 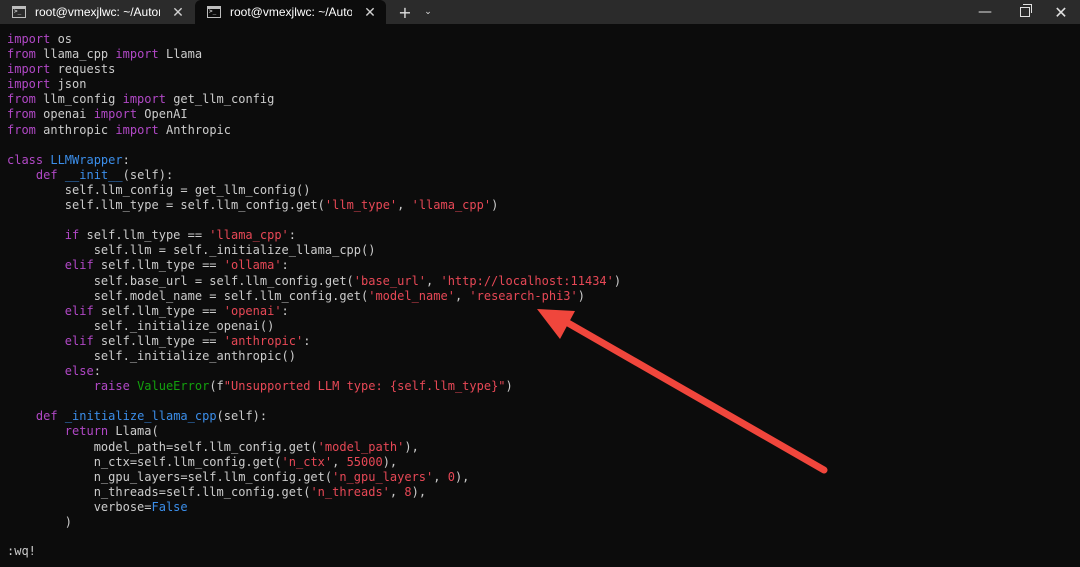 What do you see at coordinates (1061, 12) in the screenshot?
I see `close-window-button: ✕` at bounding box center [1061, 12].